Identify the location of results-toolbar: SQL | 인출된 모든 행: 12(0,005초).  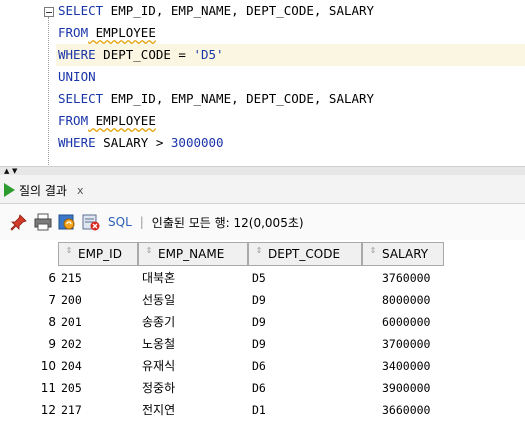
(262, 222).